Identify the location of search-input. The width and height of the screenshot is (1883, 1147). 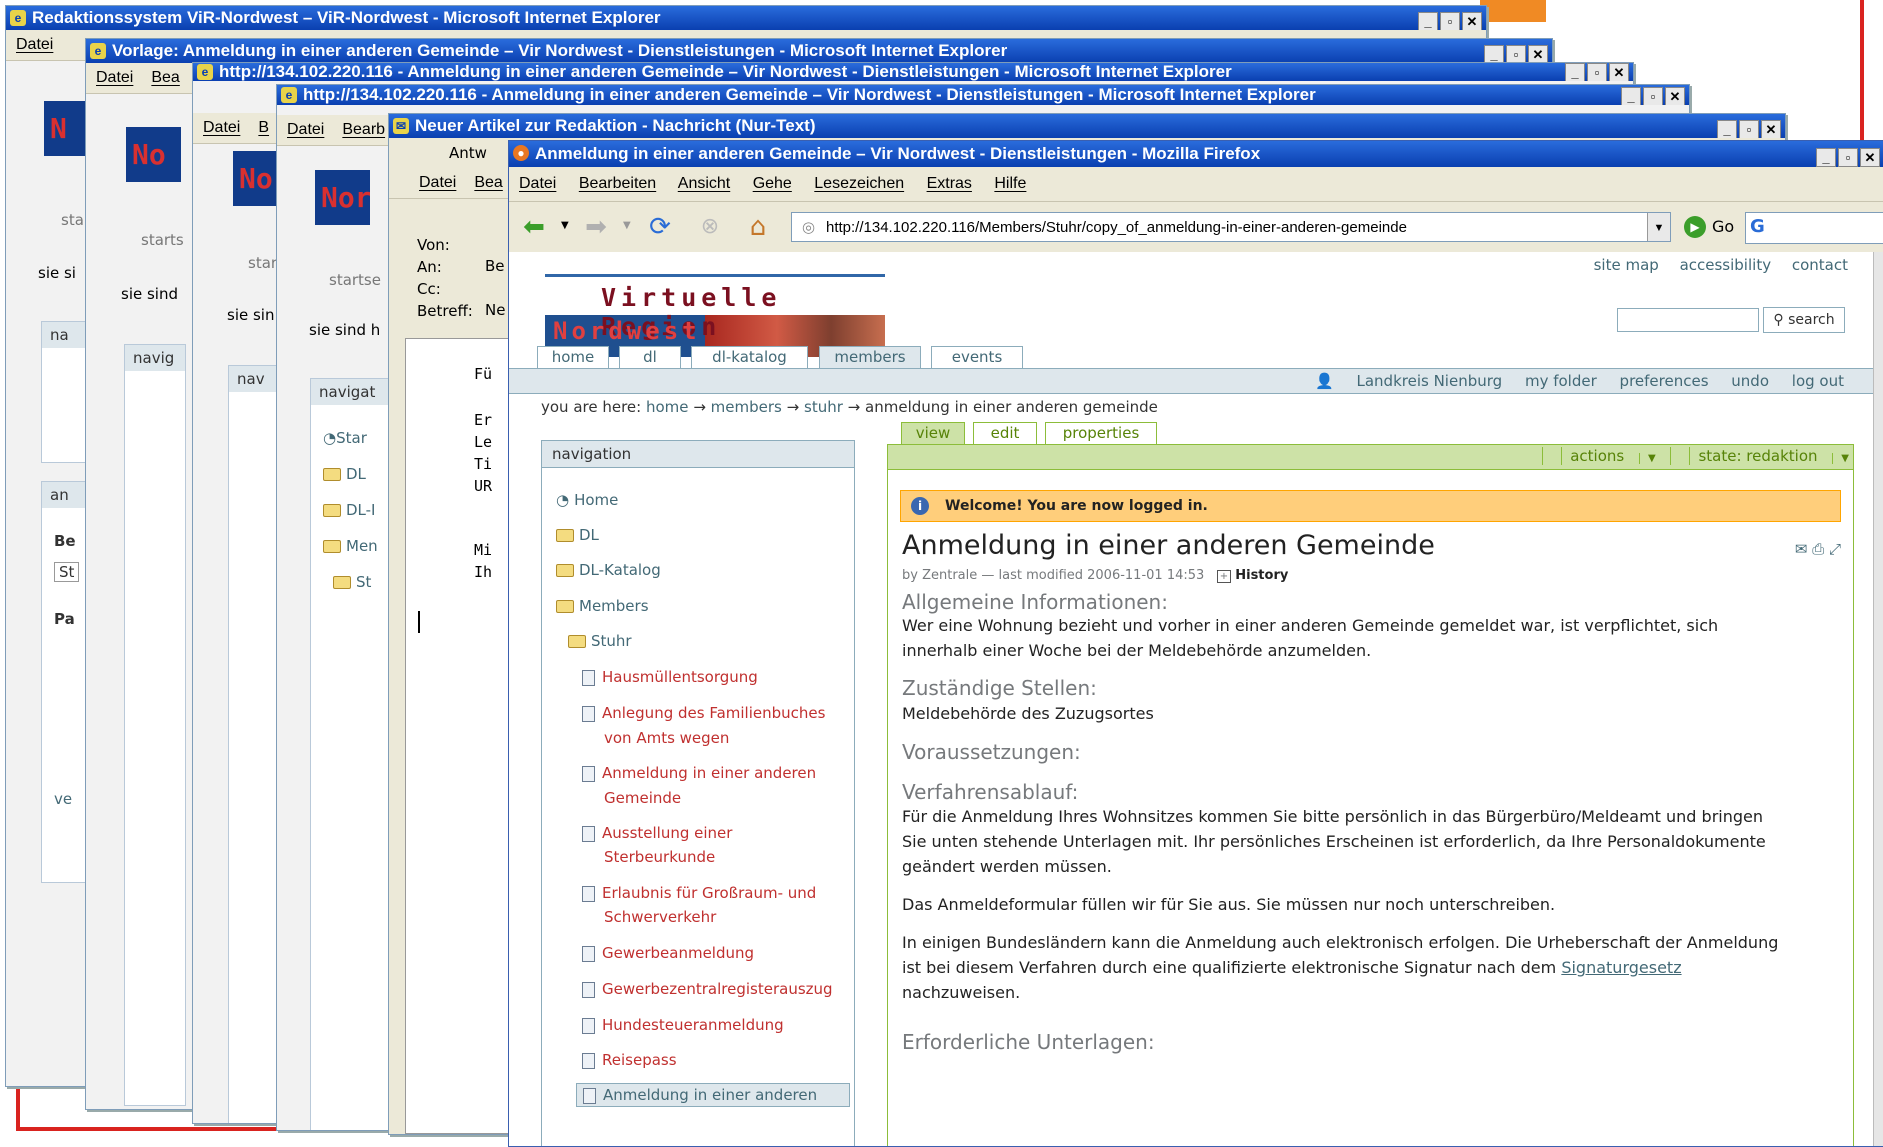
(1688, 320).